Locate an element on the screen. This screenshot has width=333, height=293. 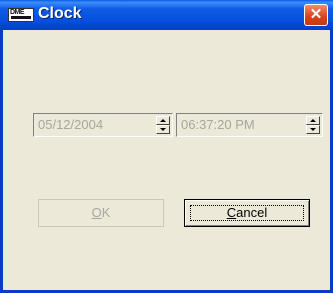
focus-rectangle is located at coordinates (247, 213).